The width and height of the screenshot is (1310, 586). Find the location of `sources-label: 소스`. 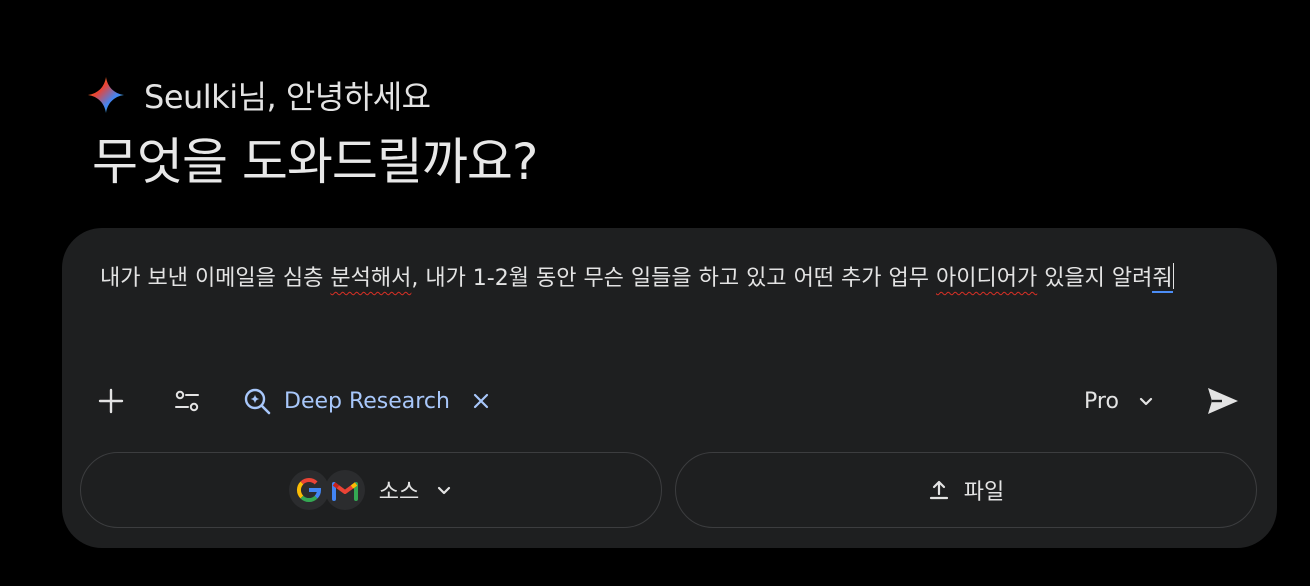

sources-label: 소스 is located at coordinates (399, 492).